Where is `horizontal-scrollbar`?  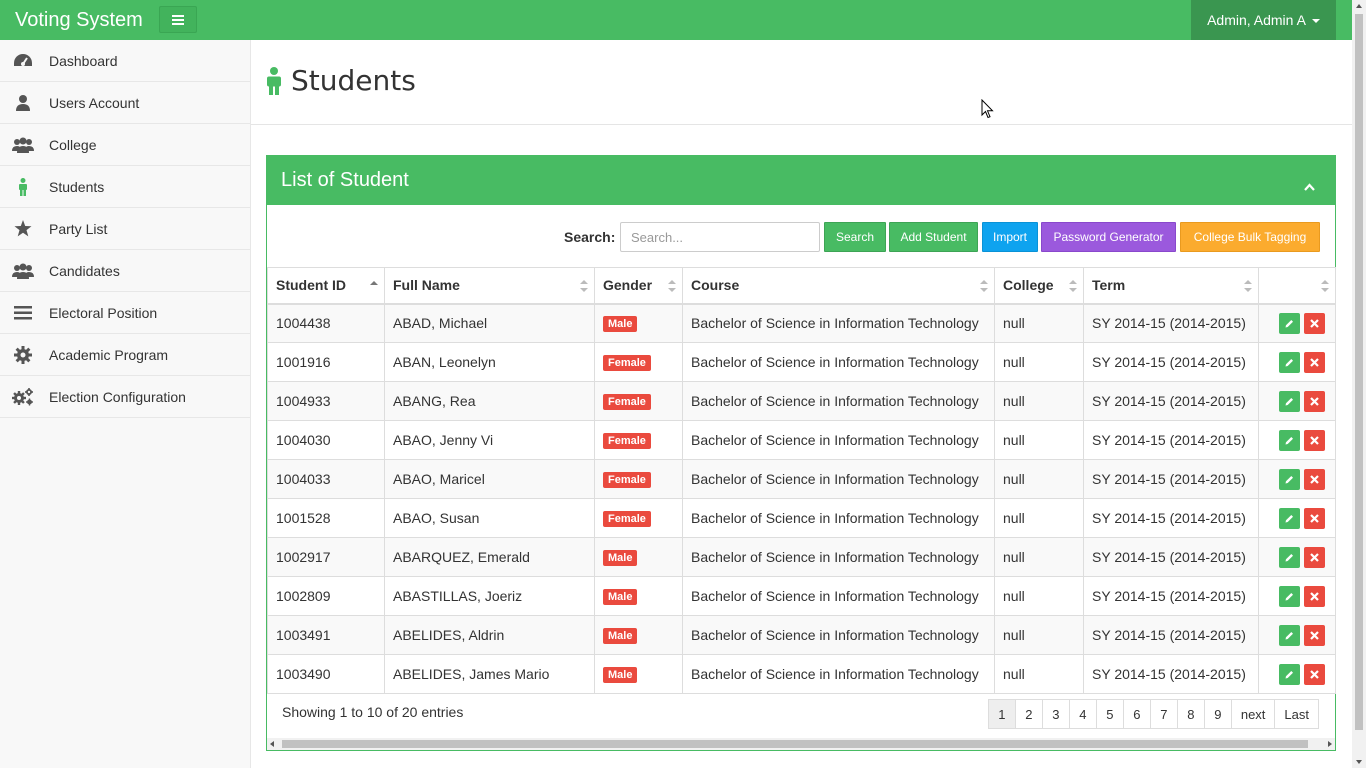 horizontal-scrollbar is located at coordinates (801, 744).